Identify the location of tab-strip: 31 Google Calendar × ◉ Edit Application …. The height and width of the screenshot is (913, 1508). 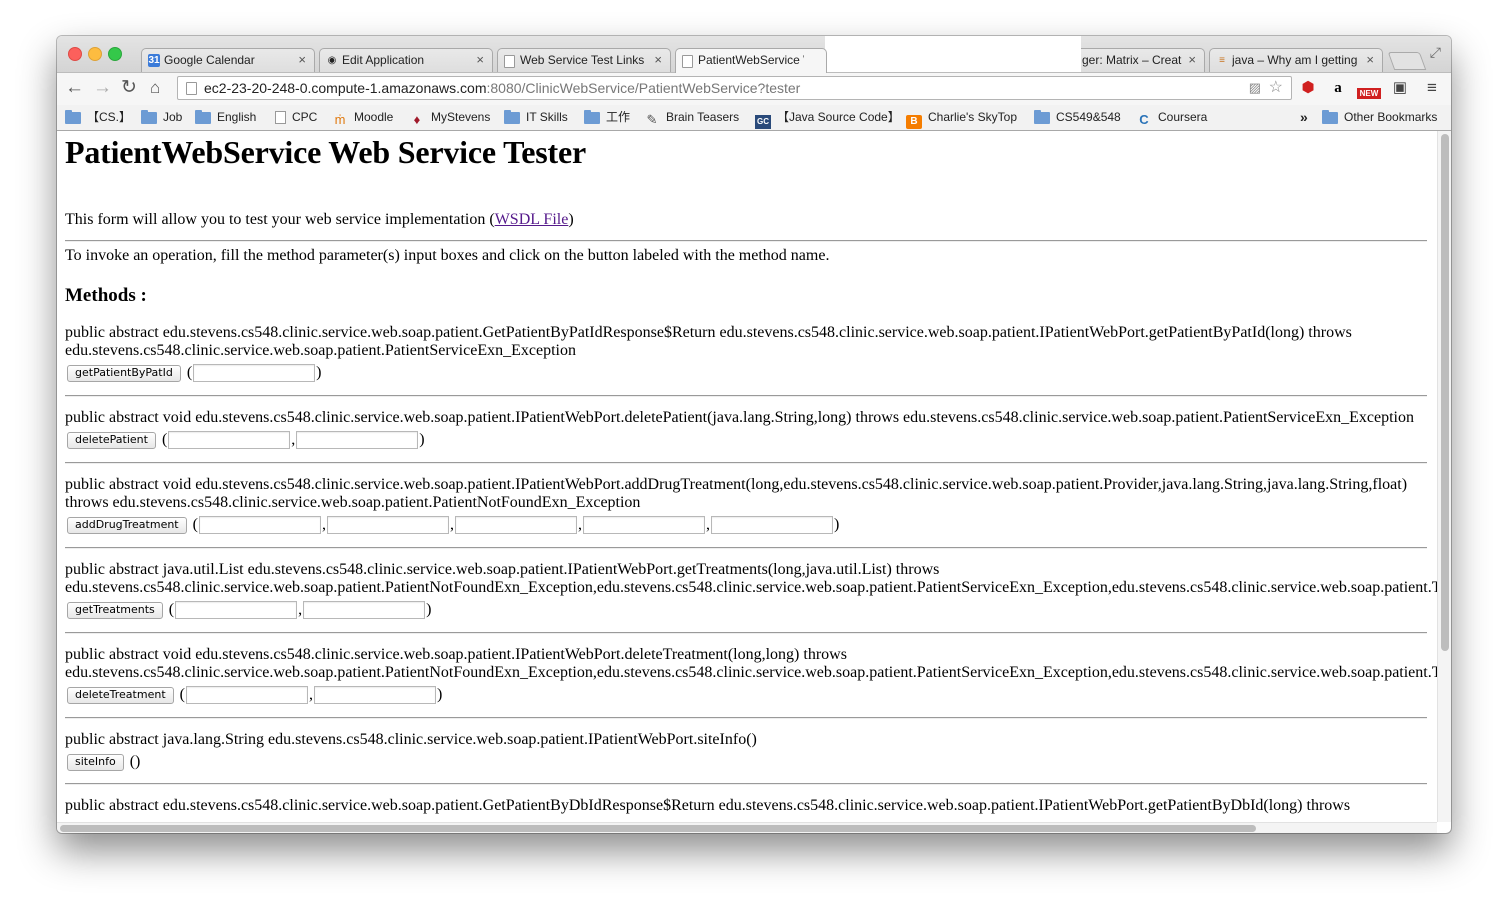
(754, 54).